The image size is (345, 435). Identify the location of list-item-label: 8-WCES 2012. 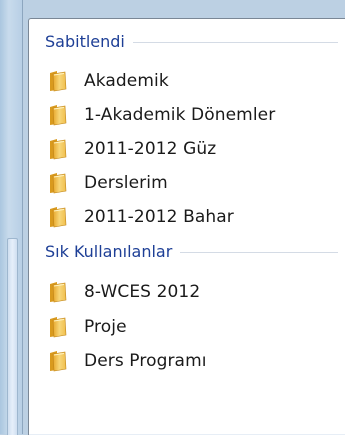
(142, 292).